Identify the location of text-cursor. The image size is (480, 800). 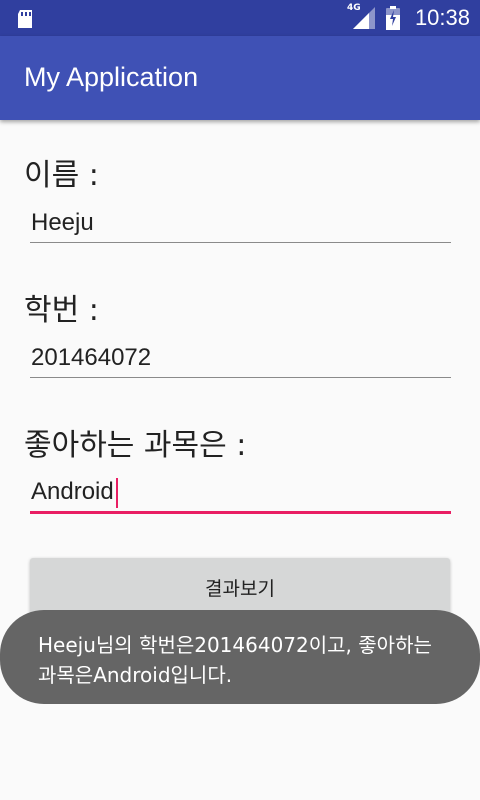
(116, 492).